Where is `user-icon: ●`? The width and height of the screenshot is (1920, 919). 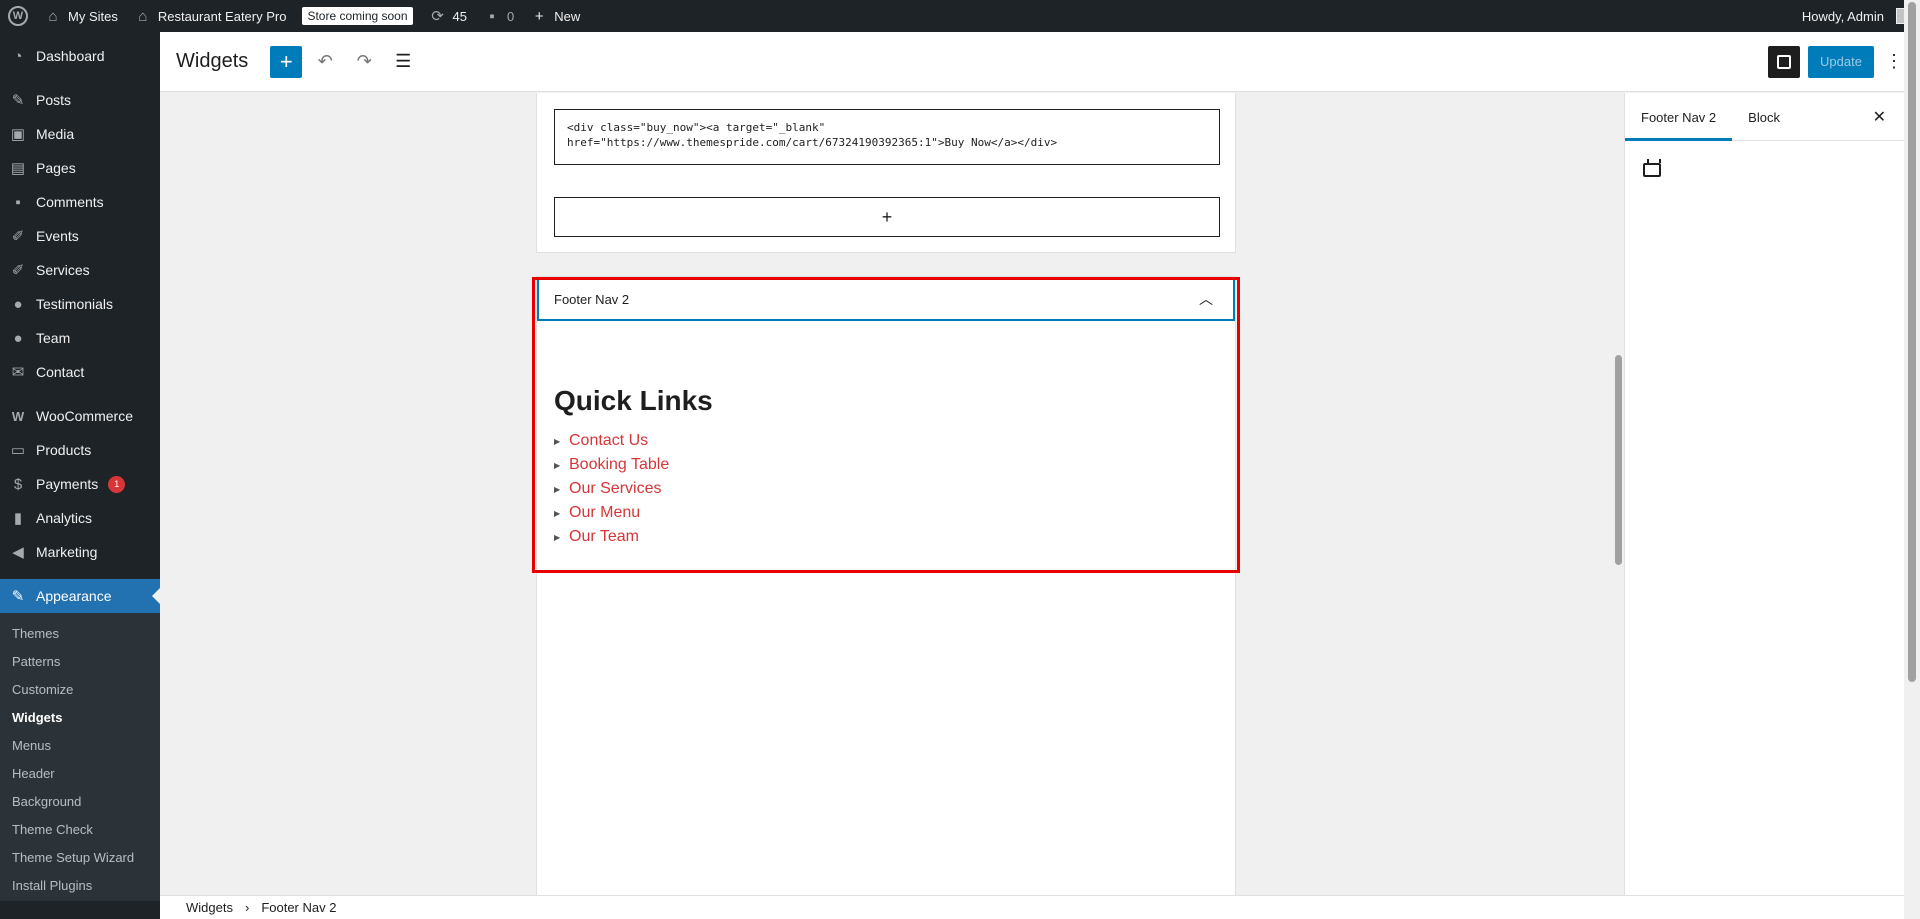 user-icon: ● is located at coordinates (18, 304).